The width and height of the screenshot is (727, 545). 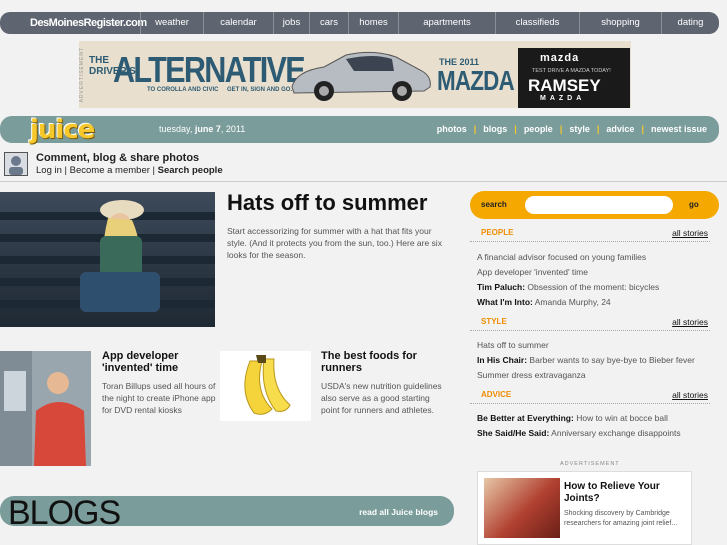 I want to click on member-title: Comment, blog & share photos, so click(x=118, y=158).